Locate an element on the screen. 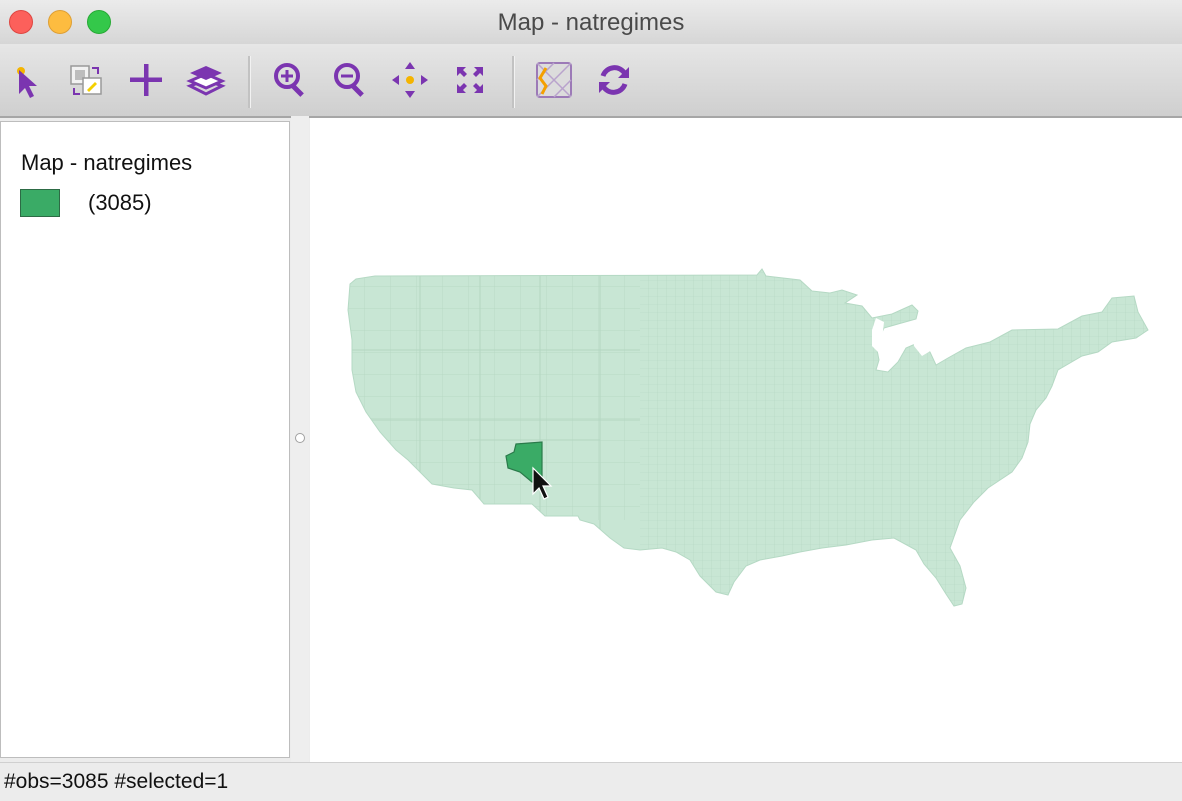  pan-button is located at coordinates (410, 80).